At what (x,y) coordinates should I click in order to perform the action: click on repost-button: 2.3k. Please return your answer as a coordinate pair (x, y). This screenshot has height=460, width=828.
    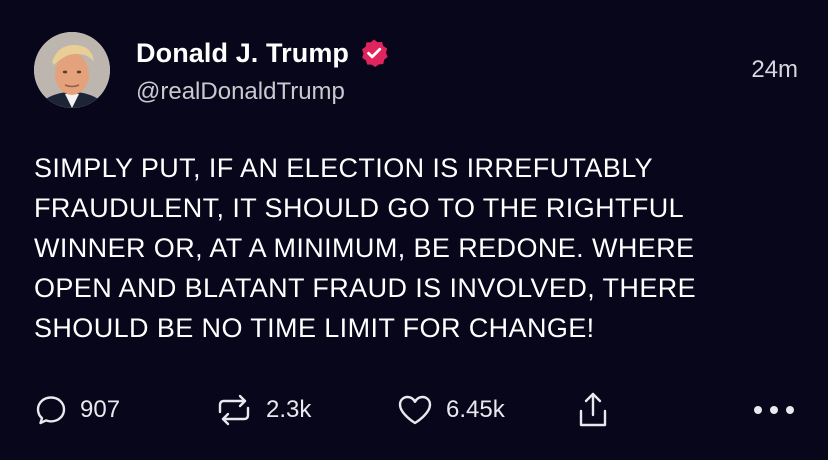
    Looking at the image, I should click on (262, 410).